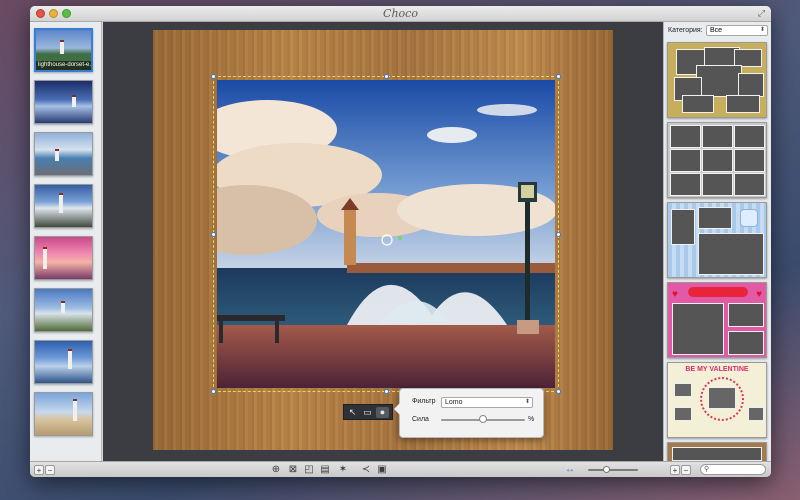 The height and width of the screenshot is (500, 800). Describe the element at coordinates (606, 469) in the screenshot. I see `zoom-slider-knob` at that location.